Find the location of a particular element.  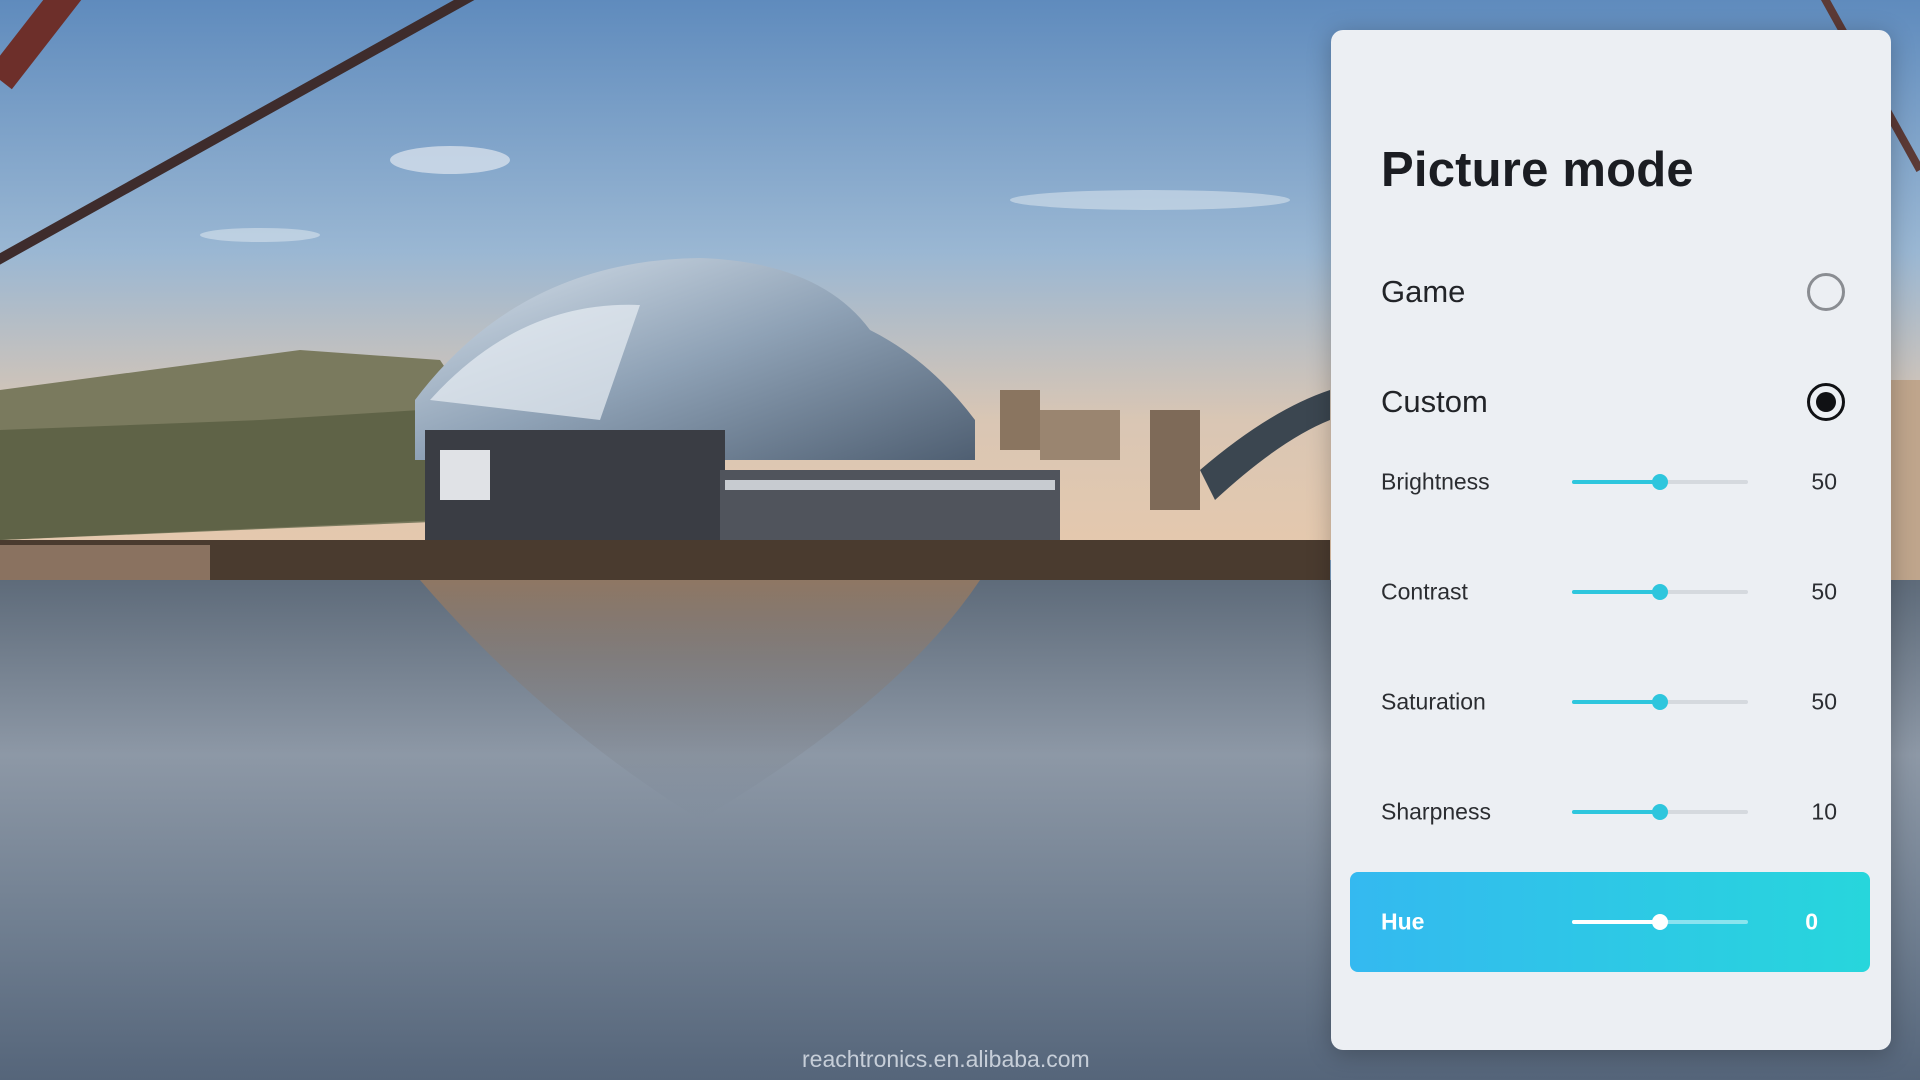

setting-value: 10 is located at coordinates (1824, 811).